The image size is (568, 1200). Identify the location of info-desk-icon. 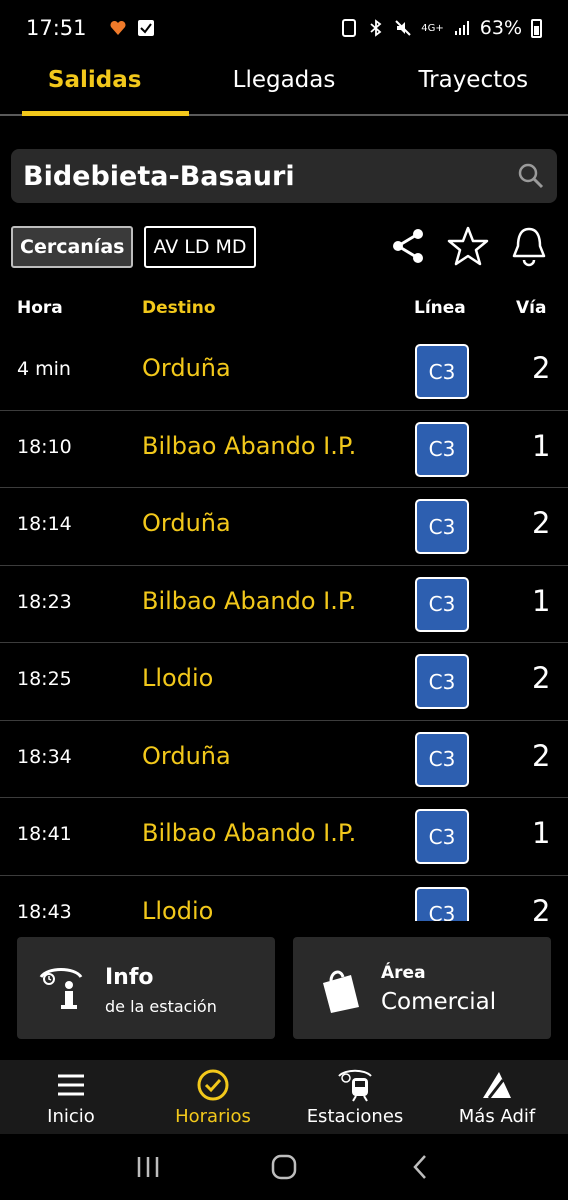
(61, 988).